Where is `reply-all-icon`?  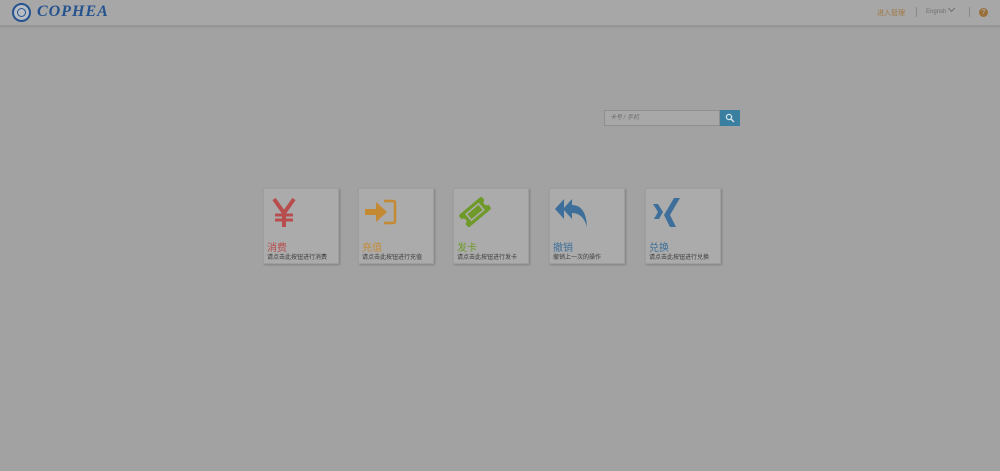
reply-all-icon is located at coordinates (571, 213).